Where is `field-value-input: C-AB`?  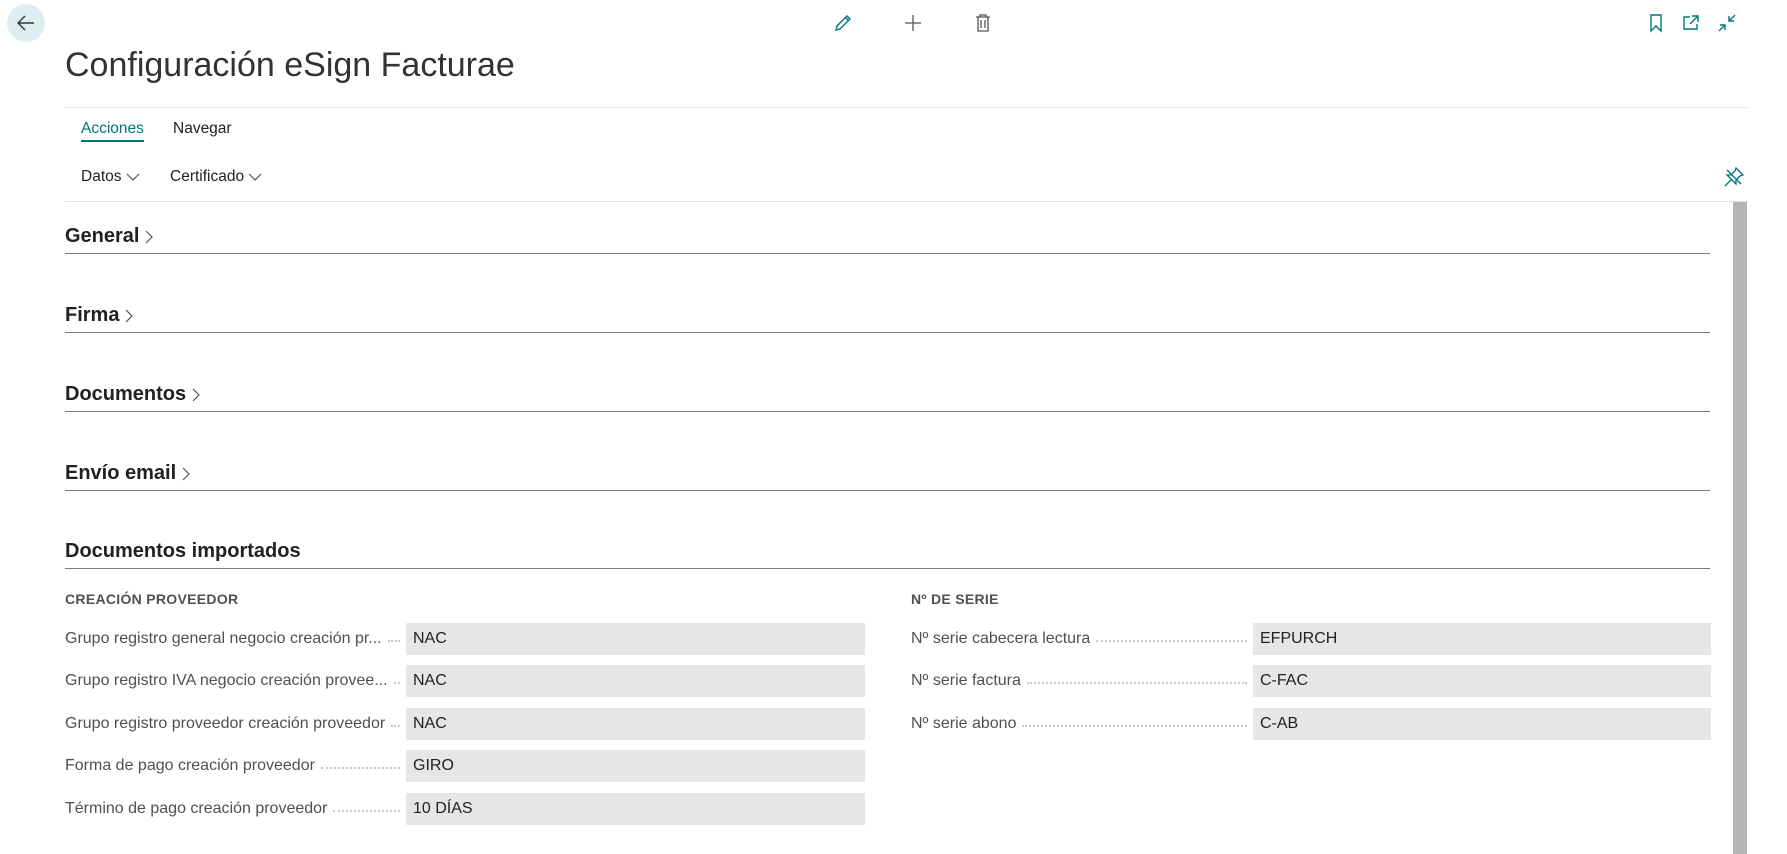 field-value-input: C-AB is located at coordinates (1482, 724).